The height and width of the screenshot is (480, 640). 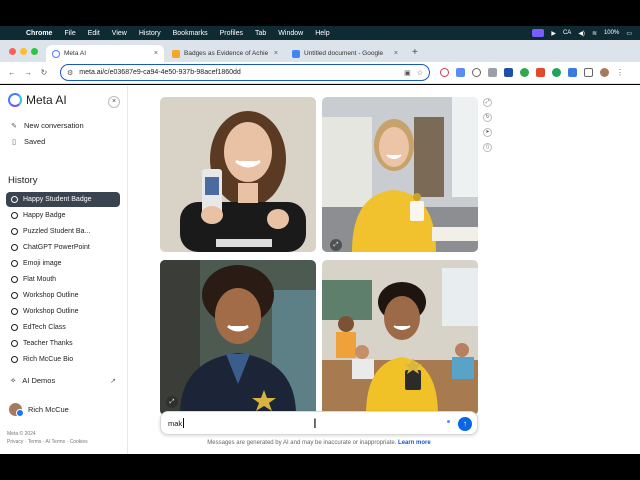 What do you see at coordinates (69, 33) in the screenshot?
I see `menu-file: File` at bounding box center [69, 33].